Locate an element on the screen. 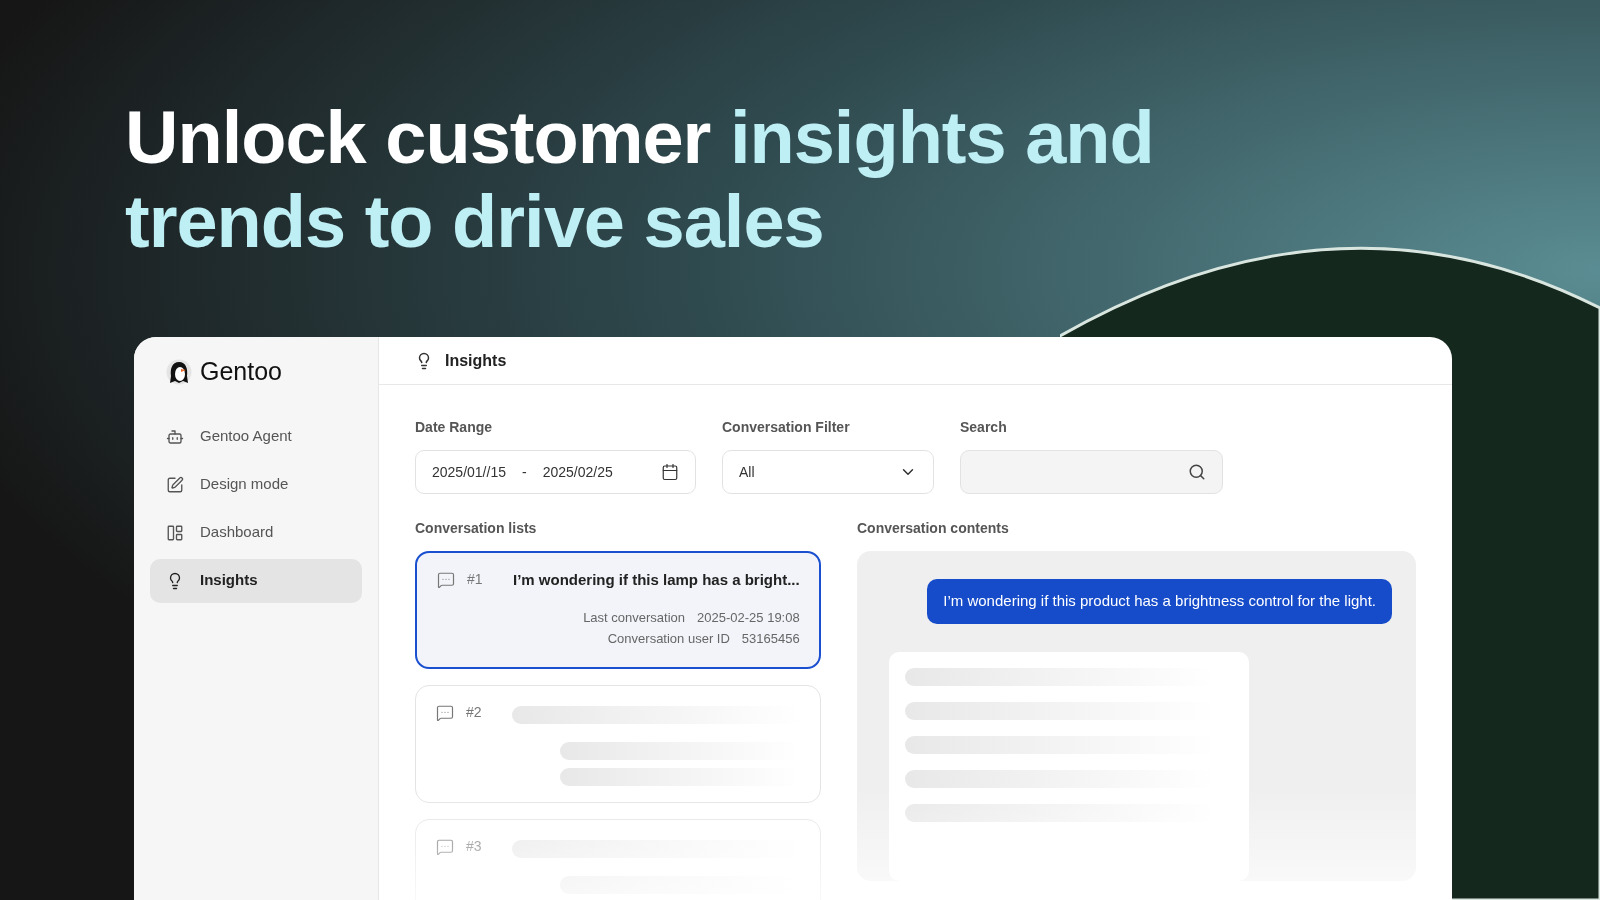 Image resolution: width=1600 pixels, height=900 pixels. search-field is located at coordinates (1091, 472).